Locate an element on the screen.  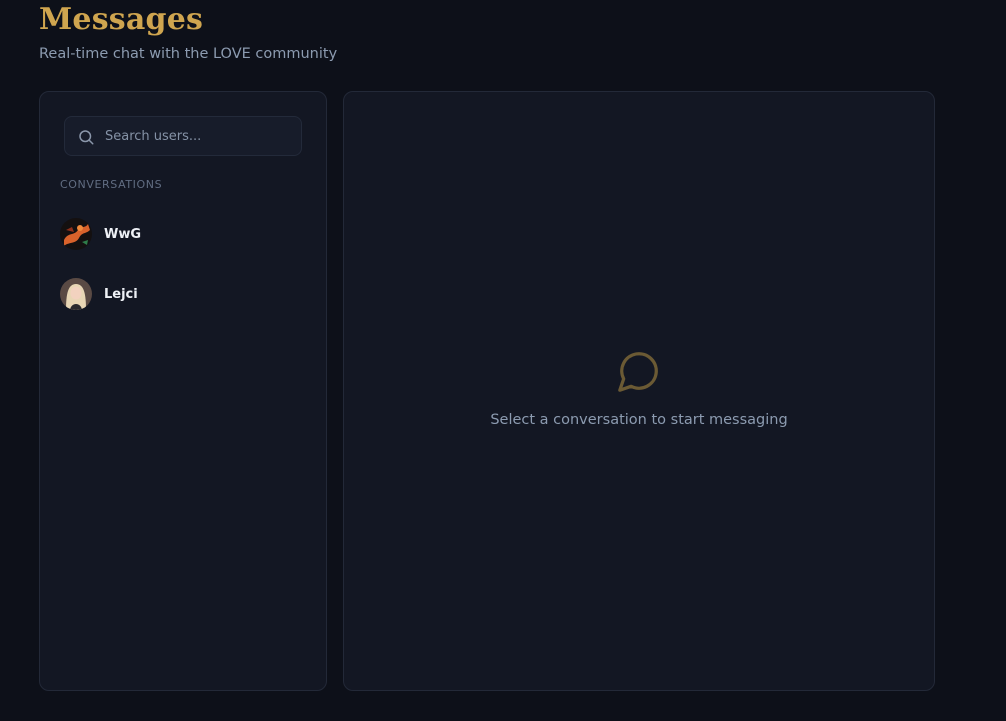
conversations-section-label: CONVERSATIONS is located at coordinates (111, 184).